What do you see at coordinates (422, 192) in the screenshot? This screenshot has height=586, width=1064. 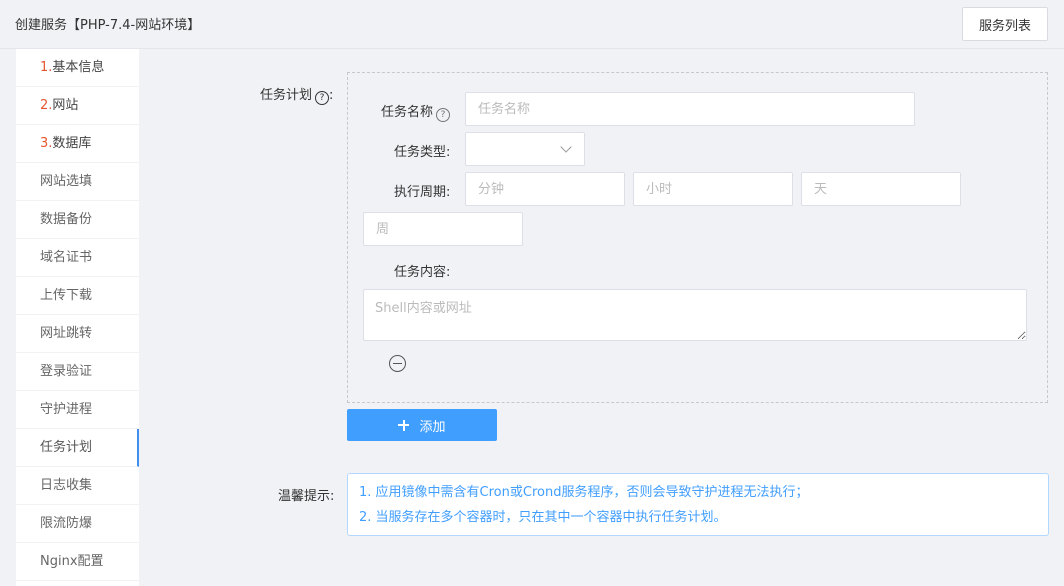 I see `period-label: 执行周期:` at bounding box center [422, 192].